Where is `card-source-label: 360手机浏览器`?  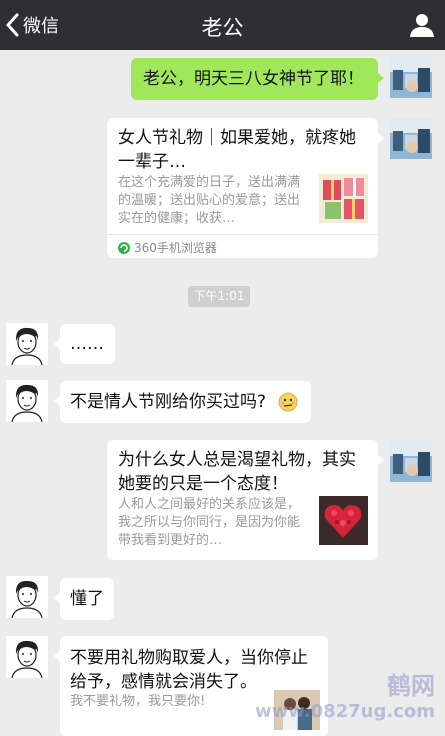
card-source-label: 360手机浏览器 is located at coordinates (175, 248).